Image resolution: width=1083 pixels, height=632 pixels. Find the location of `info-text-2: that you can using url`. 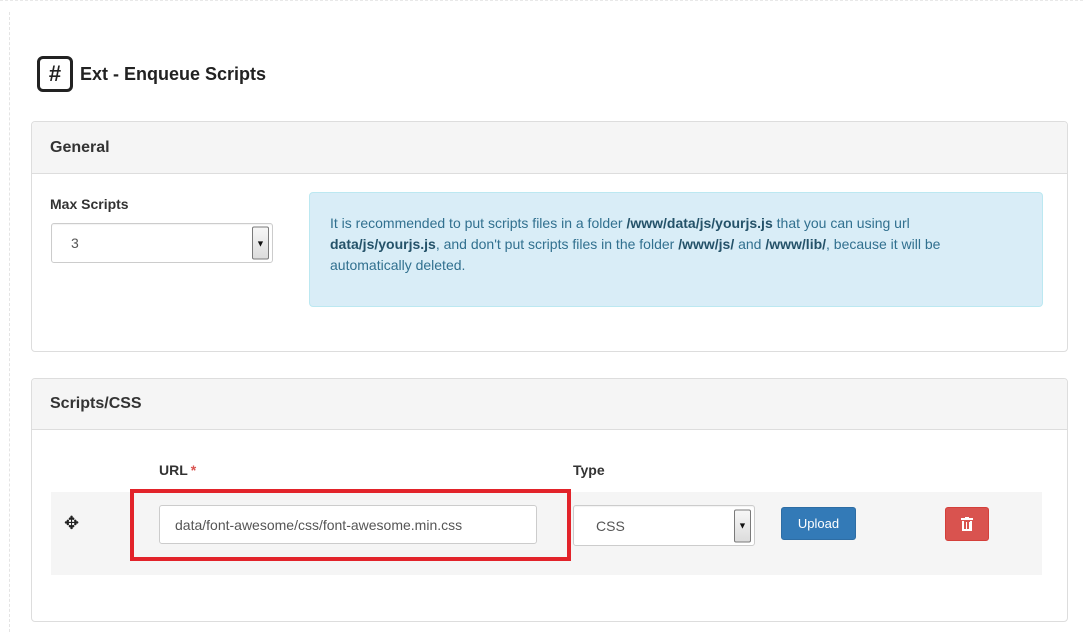

info-text-2: that you can using url is located at coordinates (841, 223).